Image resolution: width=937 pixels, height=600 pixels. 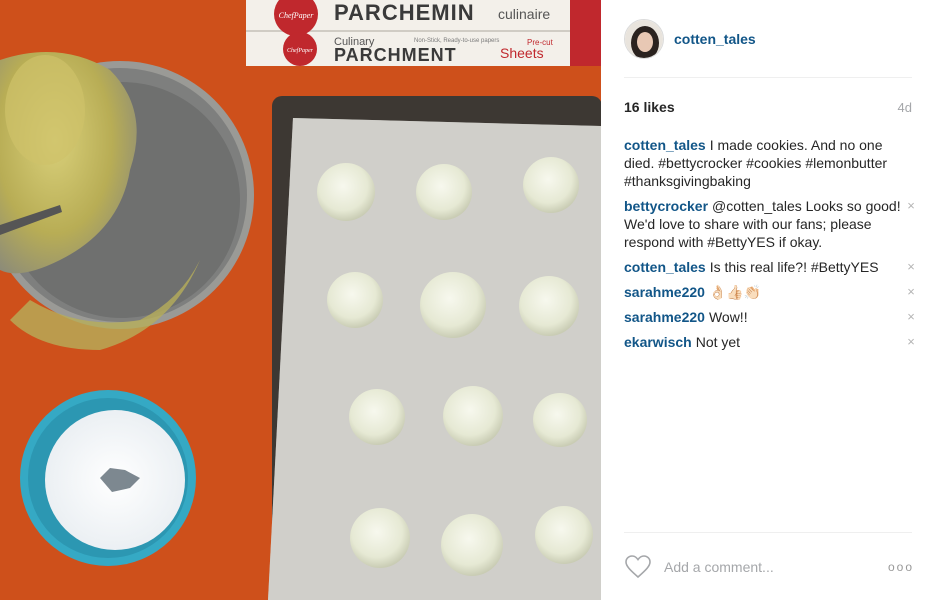 What do you see at coordinates (456, 41) in the screenshot?
I see `box-small-text: Non-Stick, Ready-to-use papers` at bounding box center [456, 41].